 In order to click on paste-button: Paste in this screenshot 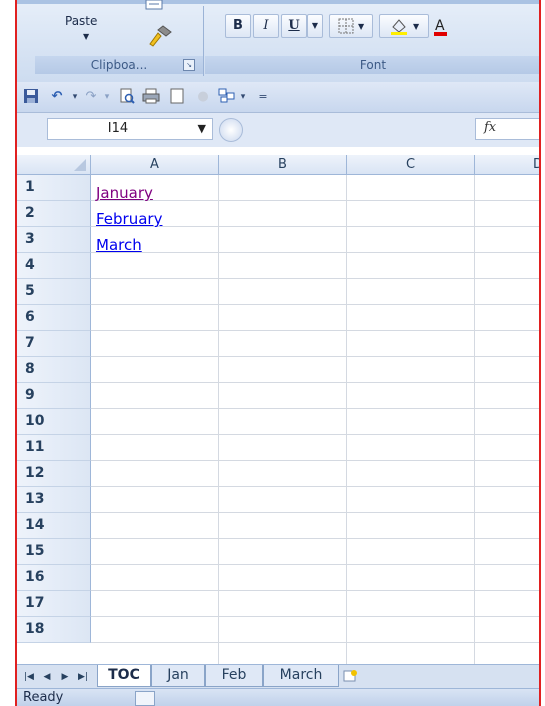, I will do `click(81, 21)`.